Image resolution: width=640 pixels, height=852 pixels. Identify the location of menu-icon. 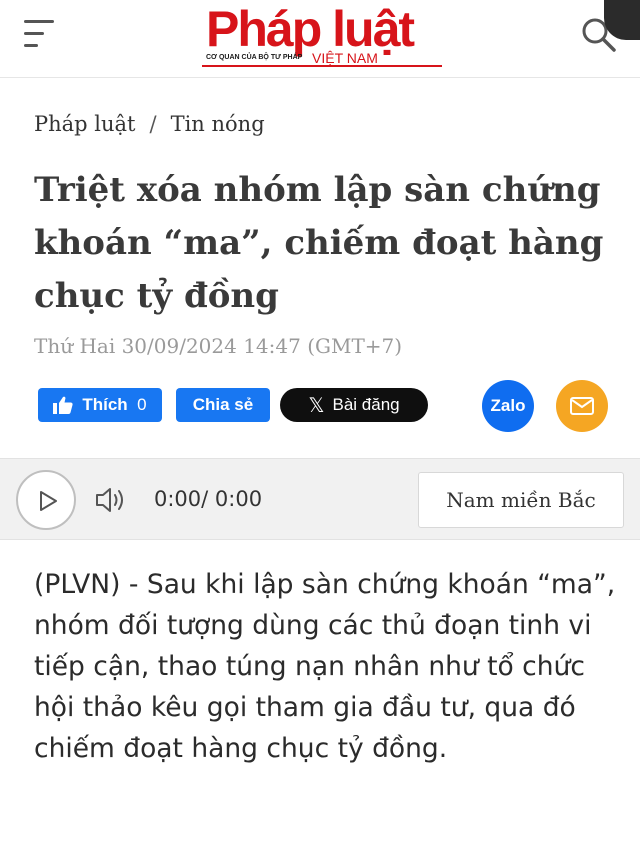
(40, 35).